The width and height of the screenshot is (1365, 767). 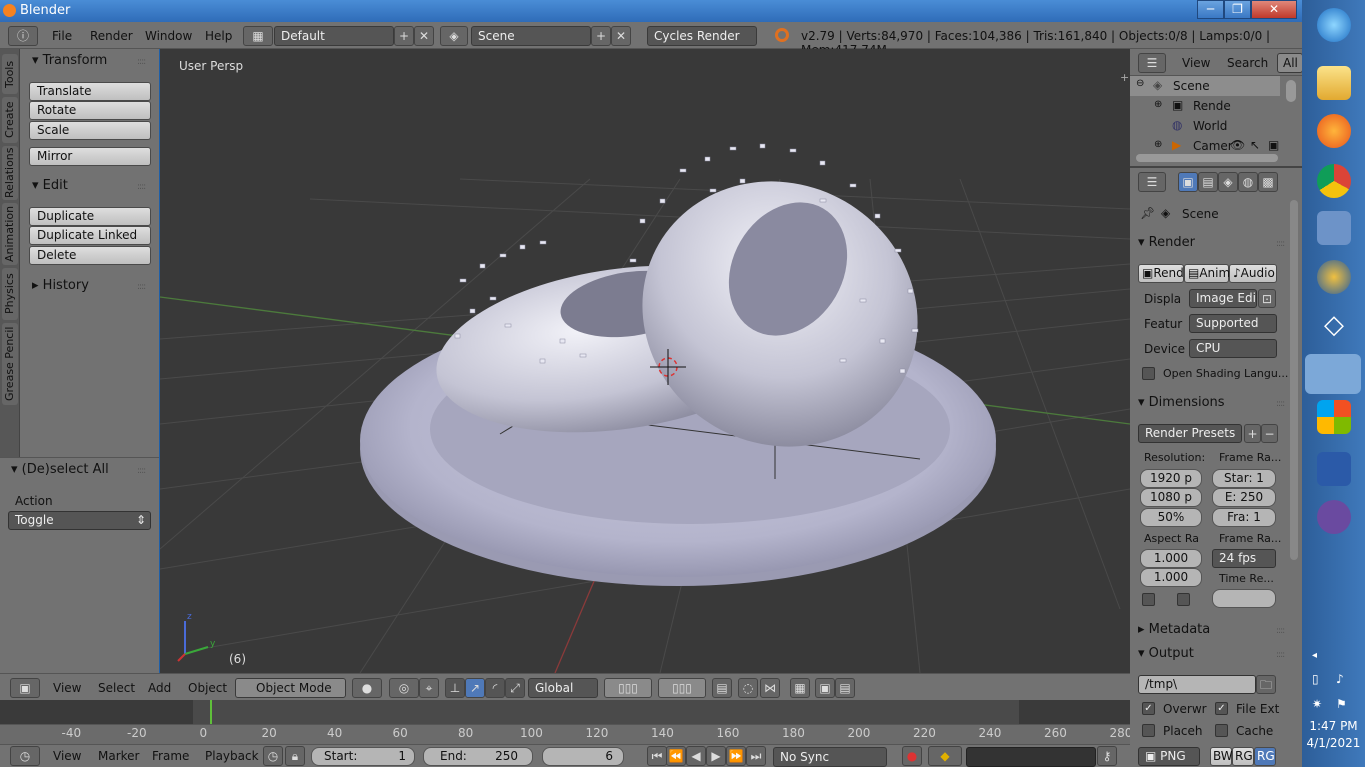 I want to click on timeline-menu-frame: Frame, so click(x=170, y=756).